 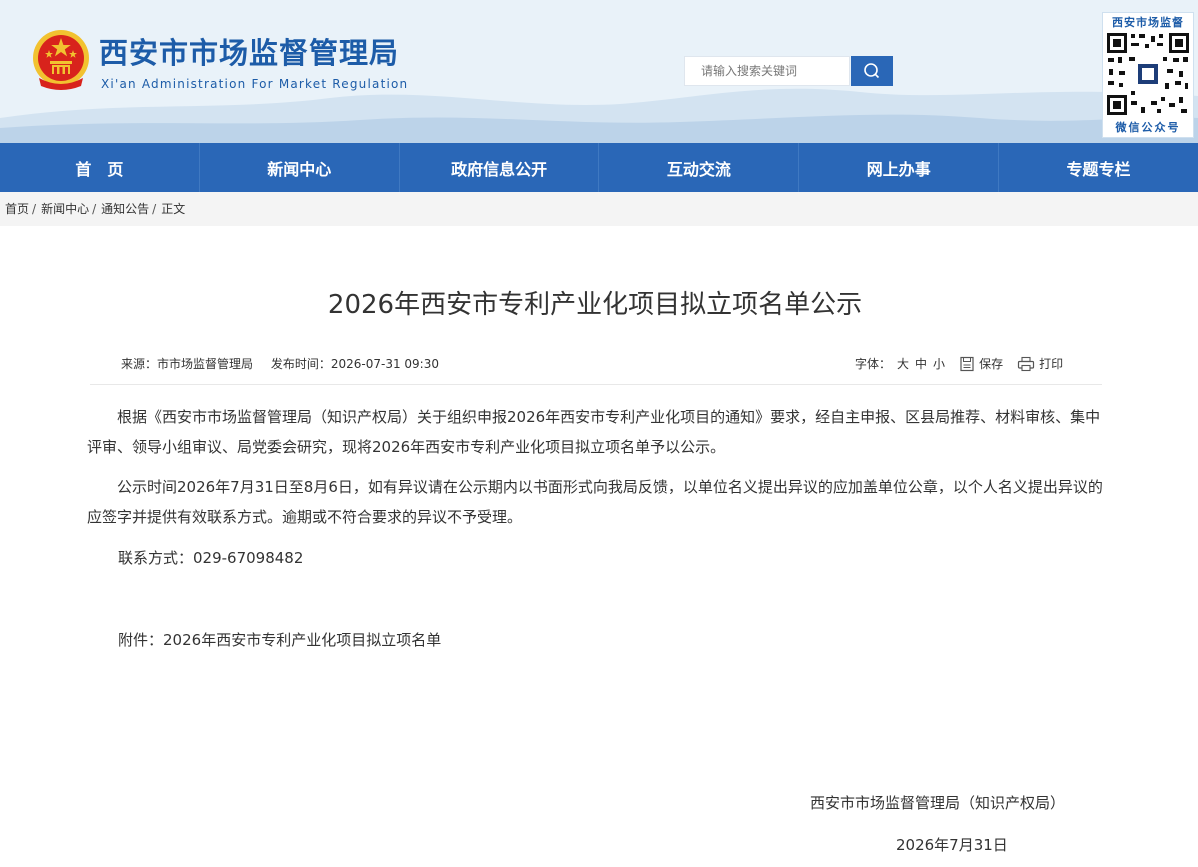 I want to click on print-button: 打印, so click(x=1040, y=363).